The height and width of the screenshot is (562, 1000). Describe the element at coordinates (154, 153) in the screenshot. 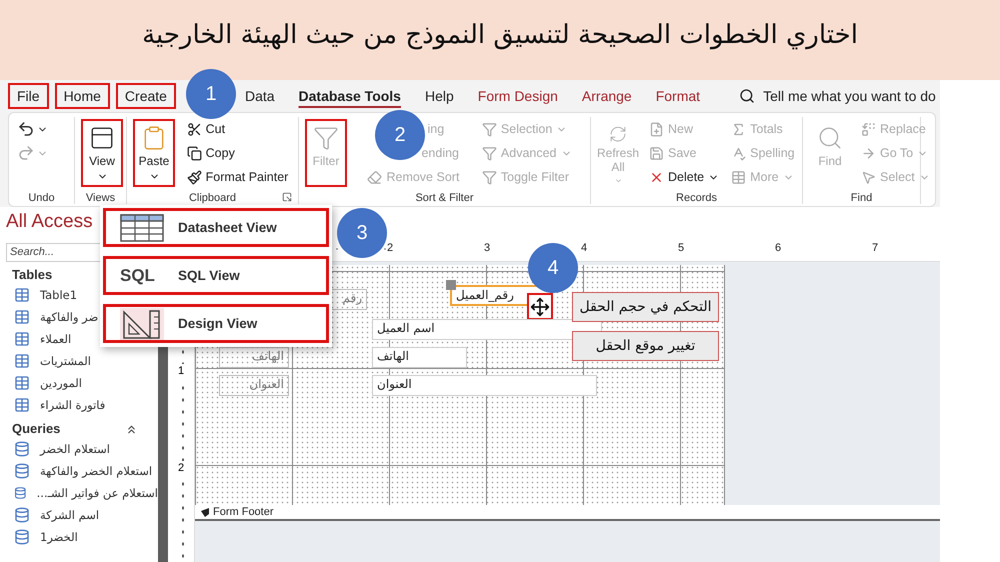

I see `ribbon-button: Paste` at that location.